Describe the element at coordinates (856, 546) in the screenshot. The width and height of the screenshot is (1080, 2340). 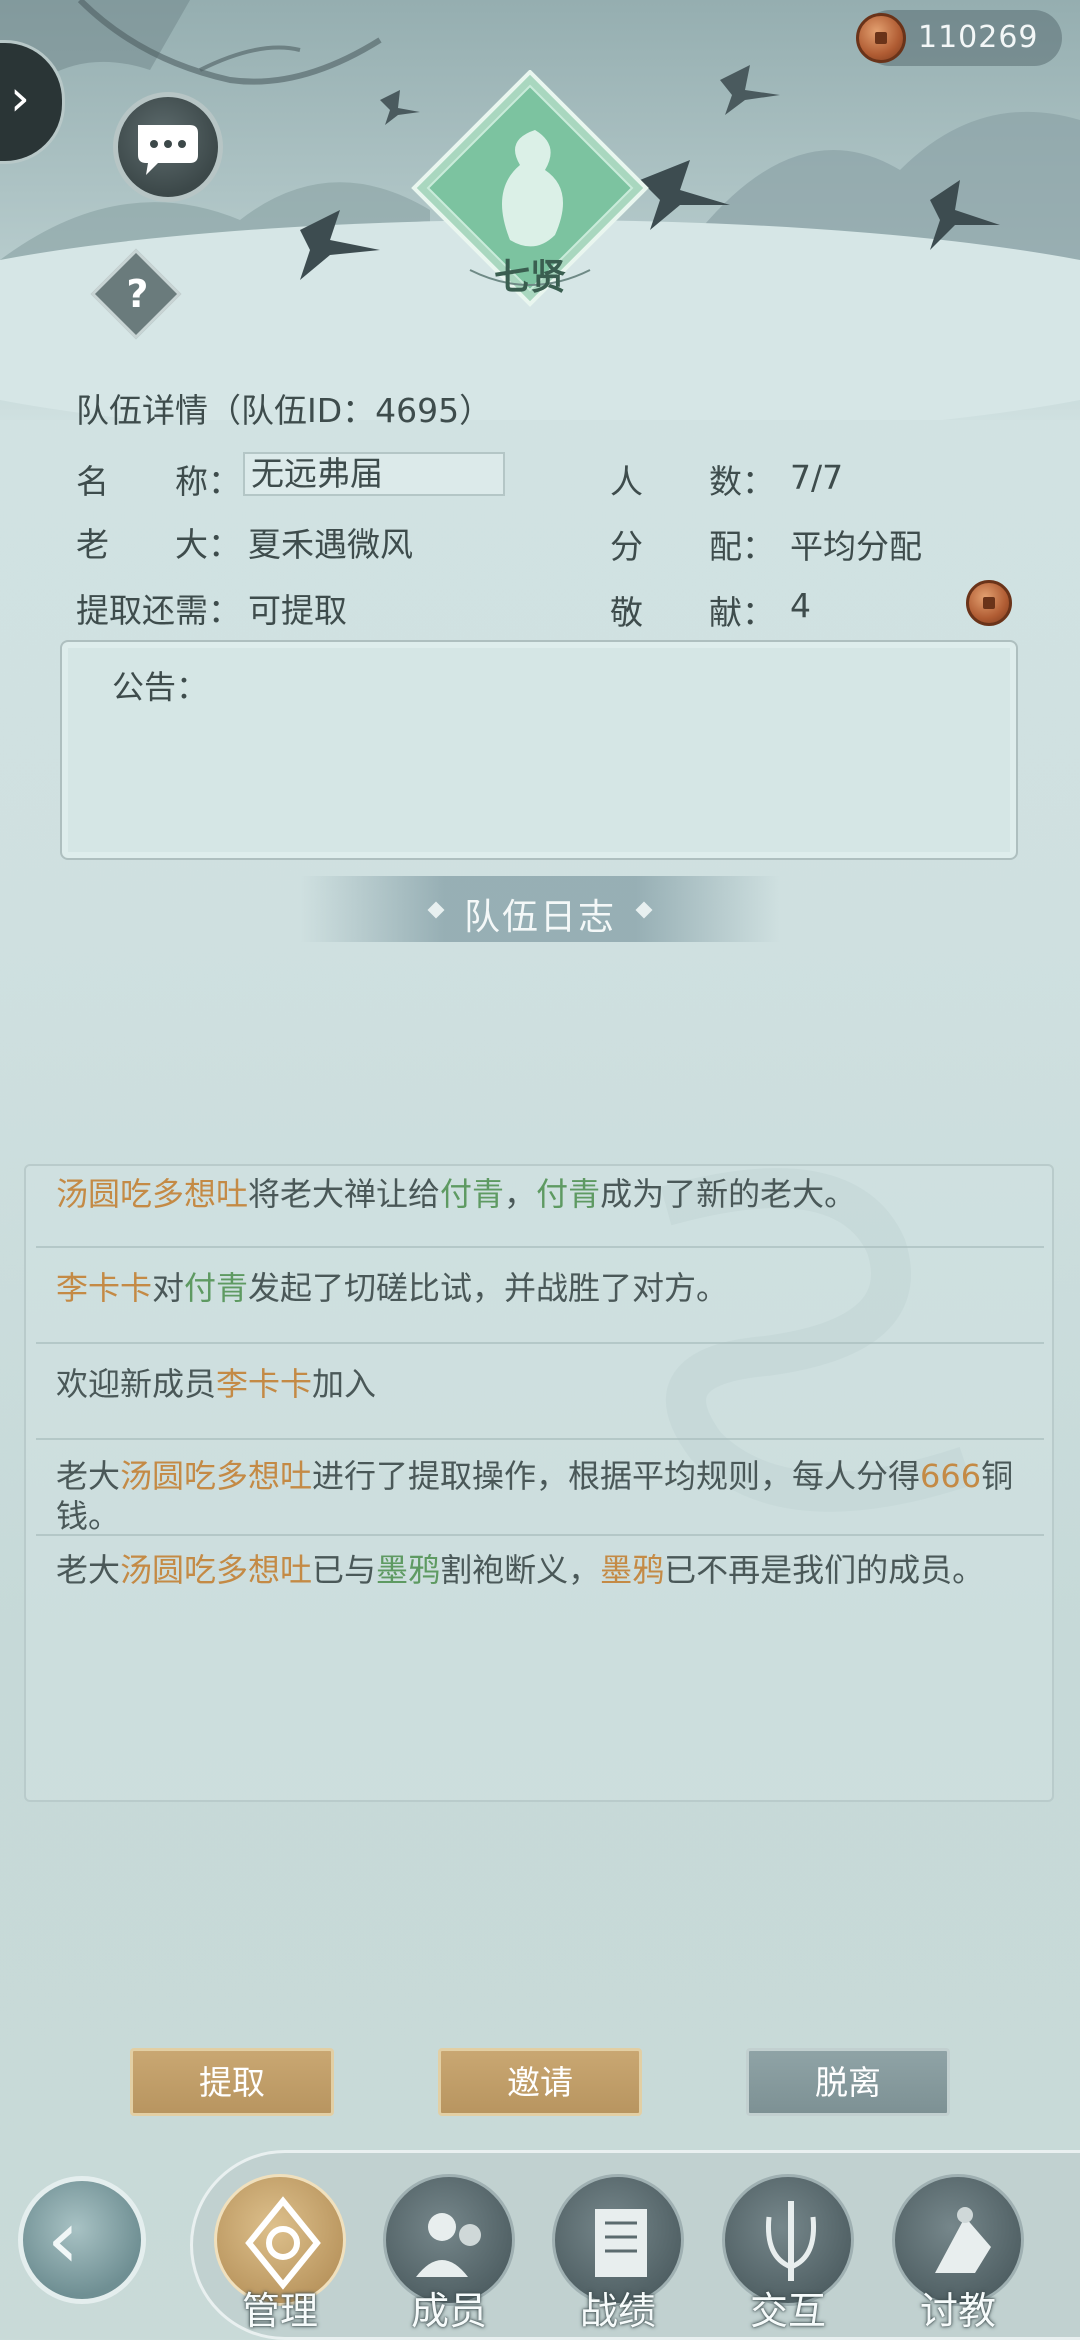
I see `distribution-value: 平均分配` at that location.